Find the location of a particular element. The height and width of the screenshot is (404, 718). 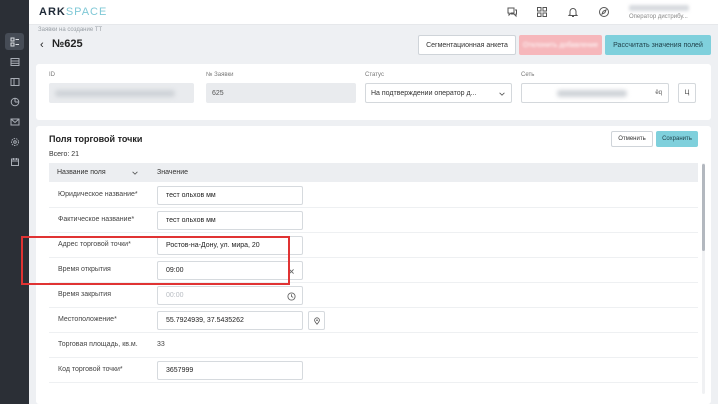

id-value-blurred is located at coordinates (115, 93).